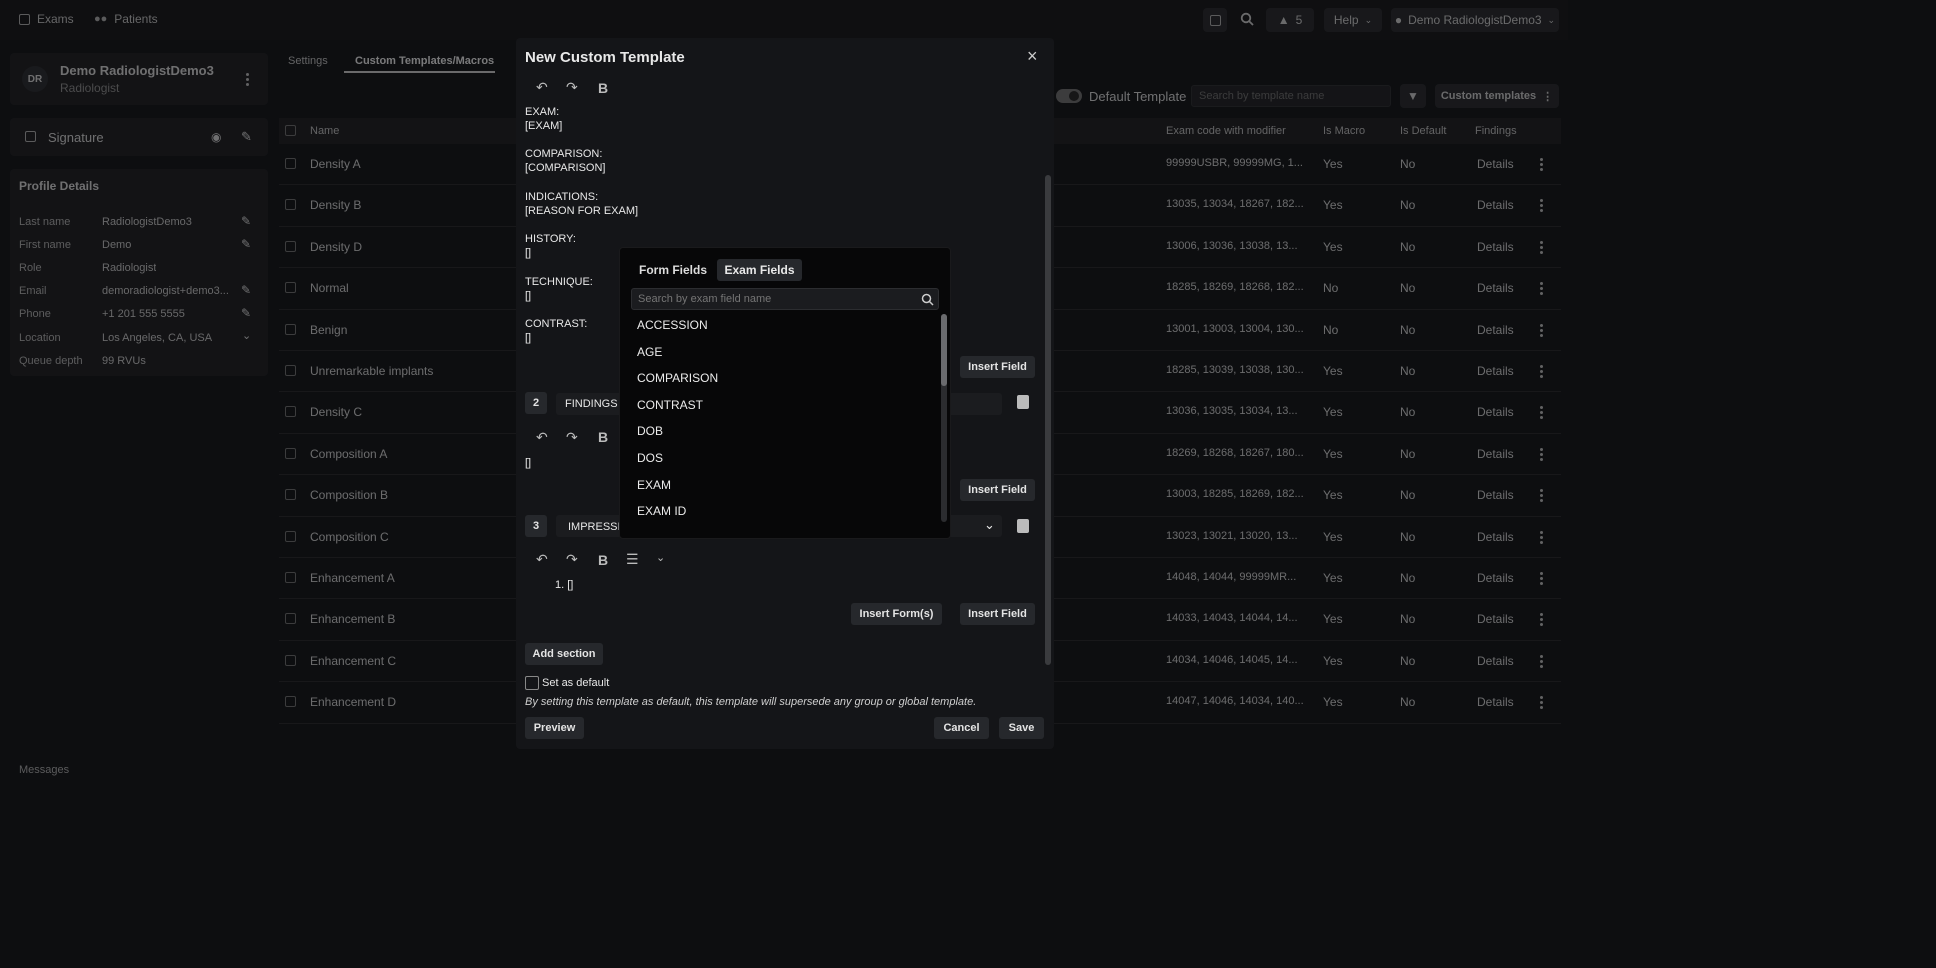 The image size is (1936, 968). I want to click on insert-forms-button: Insert Form(s), so click(896, 614).